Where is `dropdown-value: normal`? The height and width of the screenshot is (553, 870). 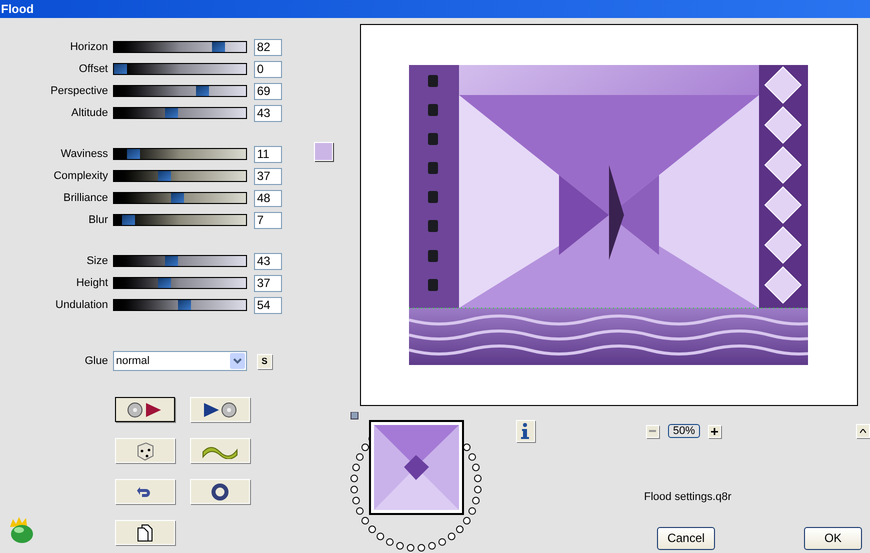 dropdown-value: normal is located at coordinates (133, 361).